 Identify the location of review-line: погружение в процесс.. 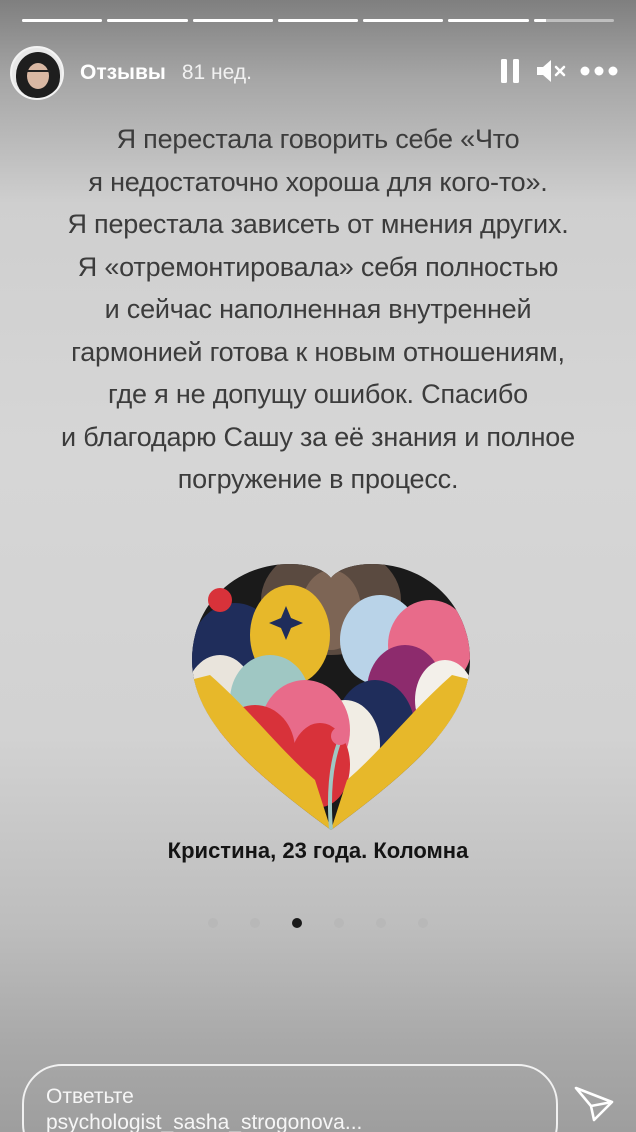
(318, 479).